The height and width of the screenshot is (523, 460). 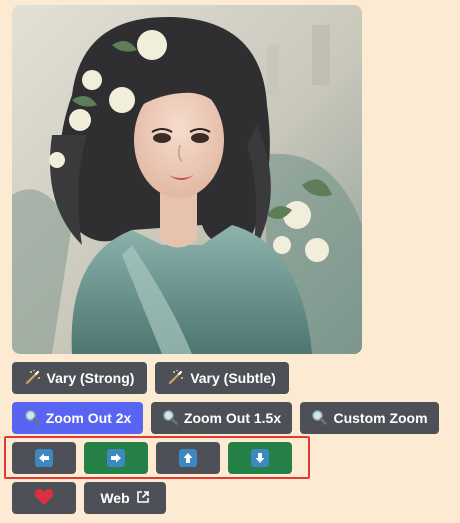 What do you see at coordinates (150, 378) in the screenshot?
I see `vary-button-row: Vary (Strong) Vary (Subtle)` at bounding box center [150, 378].